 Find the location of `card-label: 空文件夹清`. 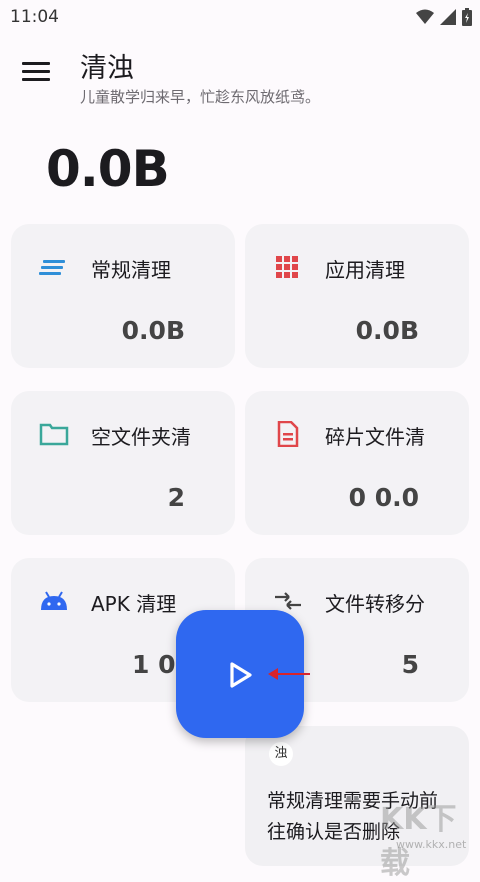

card-label: 空文件夹清 is located at coordinates (141, 437).